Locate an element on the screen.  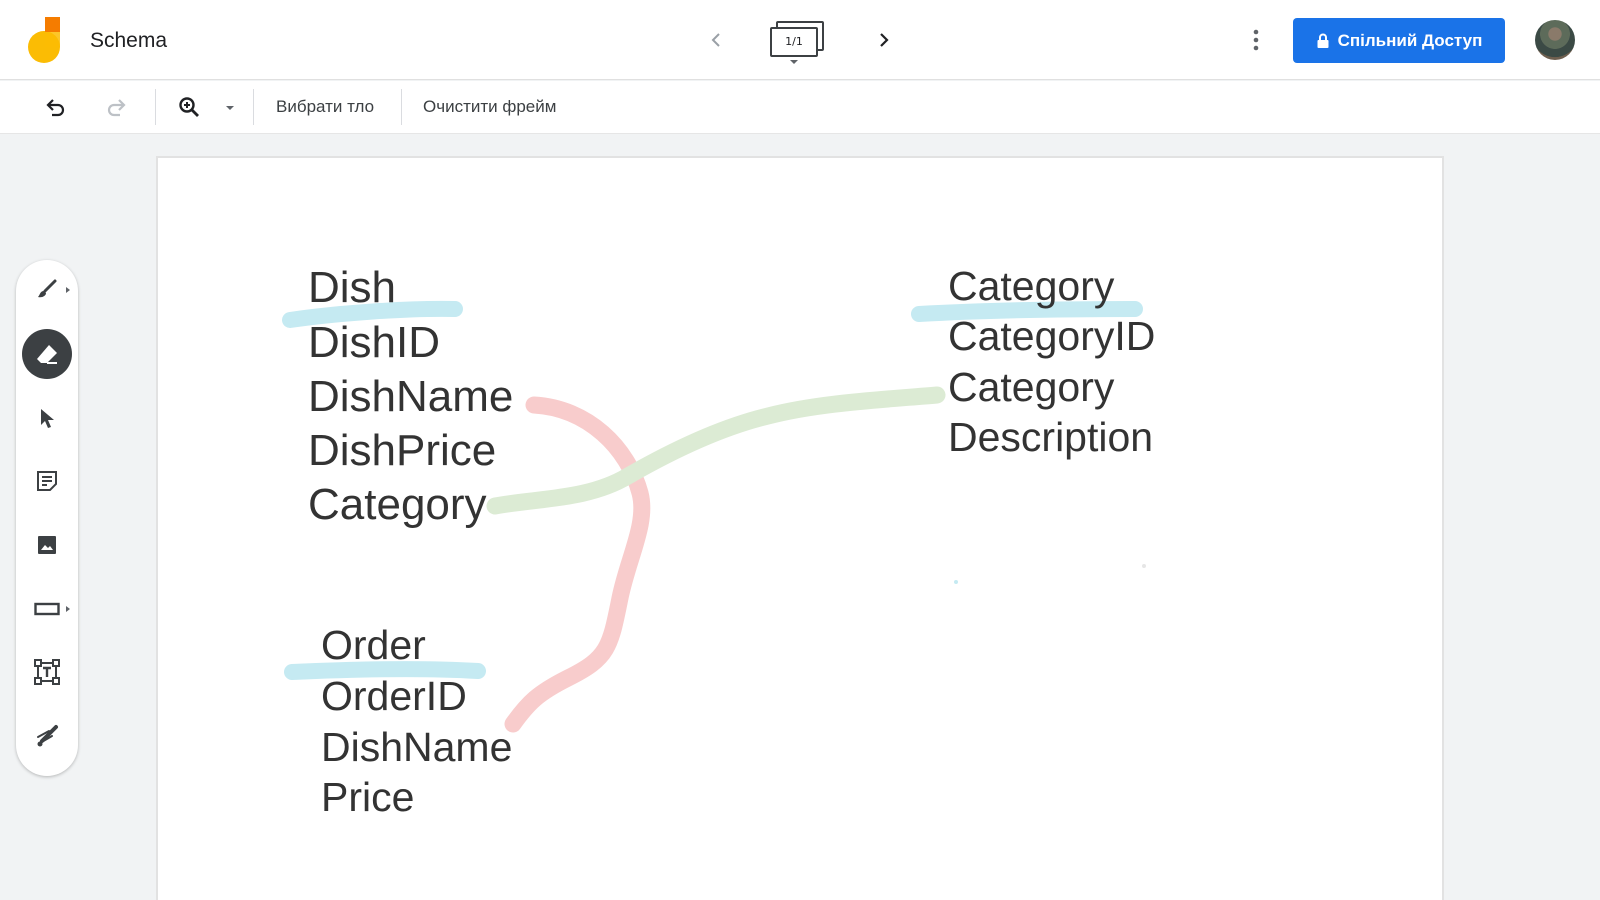
app-header: Schema 1/1 Спільний Доступ is located at coordinates (800, 40).